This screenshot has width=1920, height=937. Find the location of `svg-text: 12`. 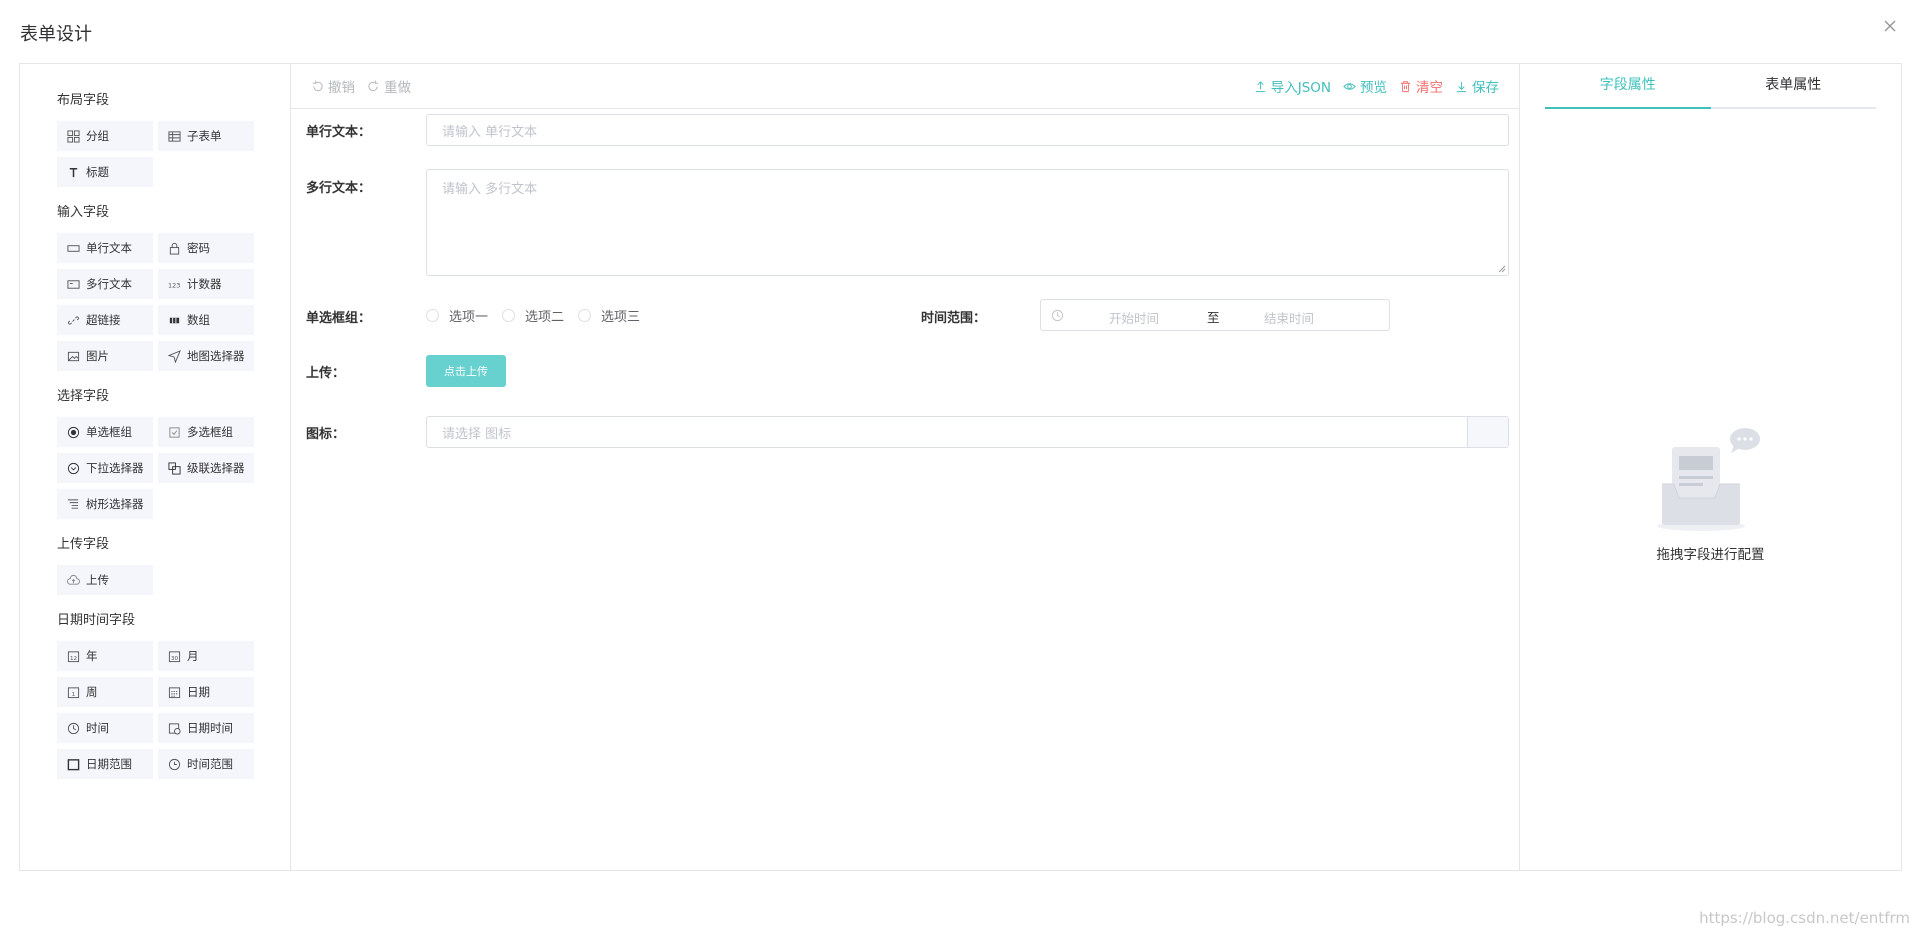

svg-text: 12 is located at coordinates (73, 658).